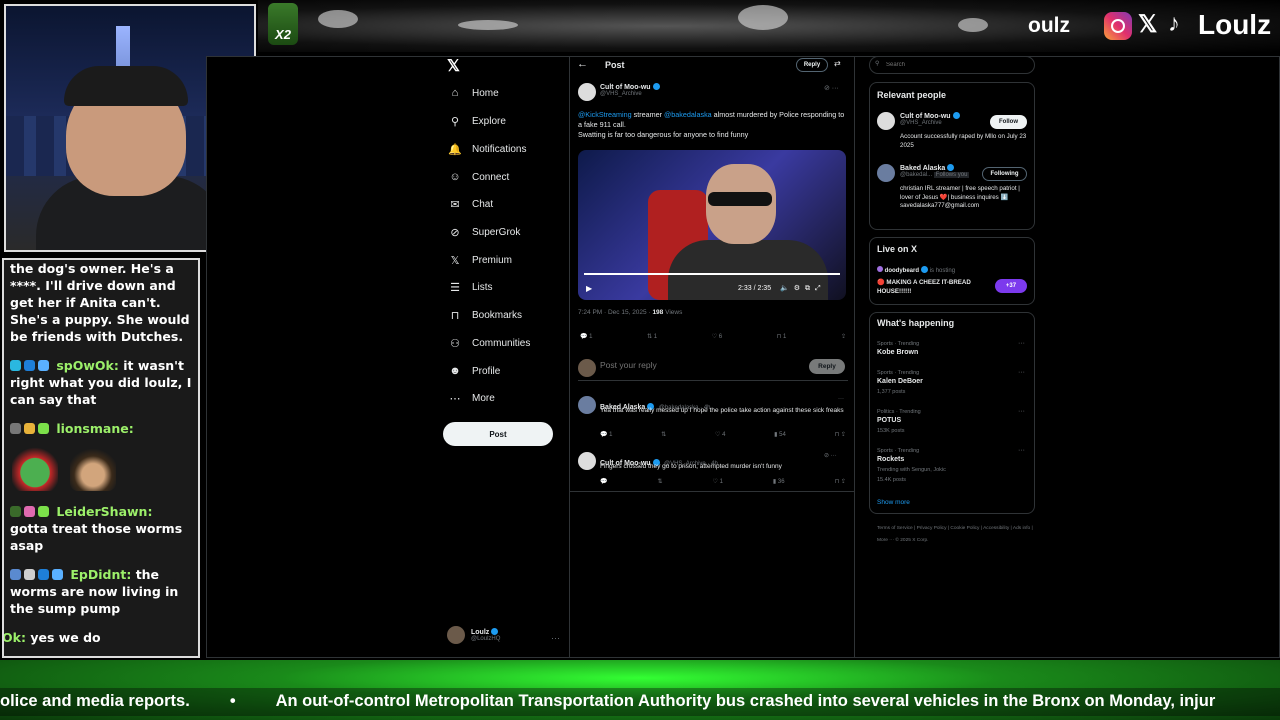 This screenshot has width=1280, height=720. Describe the element at coordinates (455, 288) in the screenshot. I see `list-icon: ☰` at that location.